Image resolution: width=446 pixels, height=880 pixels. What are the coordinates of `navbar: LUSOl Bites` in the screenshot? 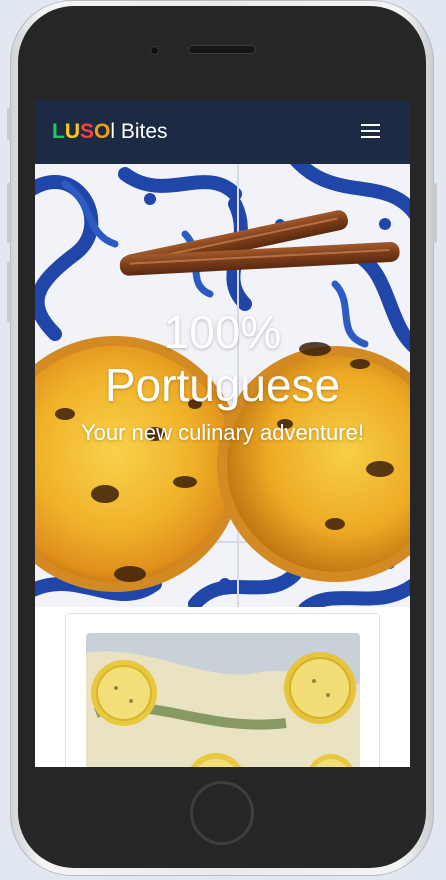 It's located at (222, 132).